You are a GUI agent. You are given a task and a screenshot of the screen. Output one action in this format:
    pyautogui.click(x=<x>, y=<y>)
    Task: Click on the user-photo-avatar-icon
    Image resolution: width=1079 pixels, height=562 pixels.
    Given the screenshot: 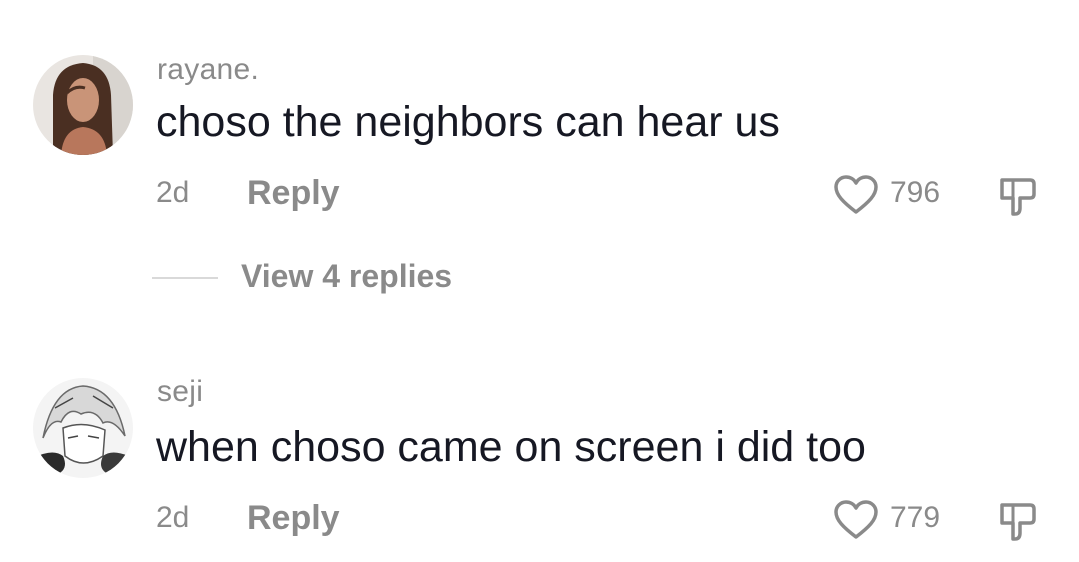 What is the action you would take?
    pyautogui.click(x=83, y=105)
    